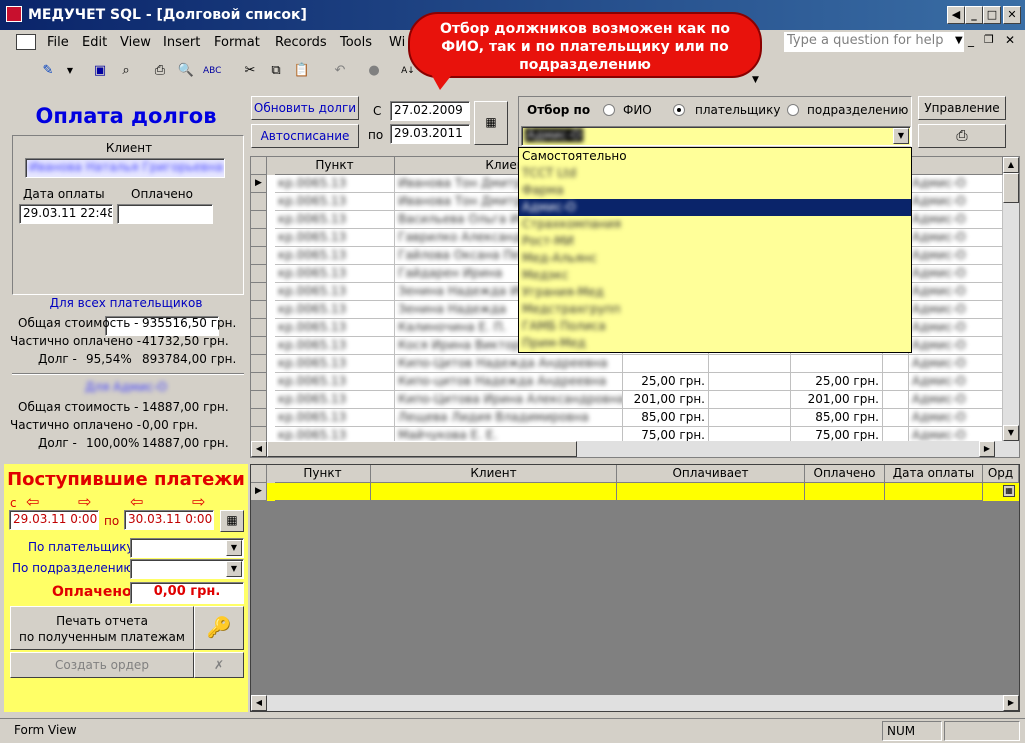 This screenshot has height=743, width=1025. Describe the element at coordinates (715, 292) in the screenshot. I see `dropdown-option: Уграния-Мед` at that location.